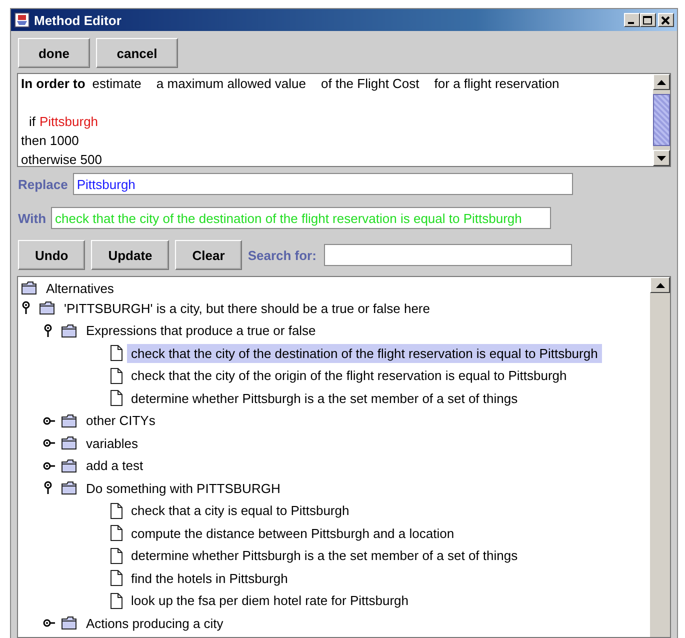  Describe the element at coordinates (292, 533) in the screenshot. I see `tree-item: compute the distance between Pittsburgh and a location` at that location.